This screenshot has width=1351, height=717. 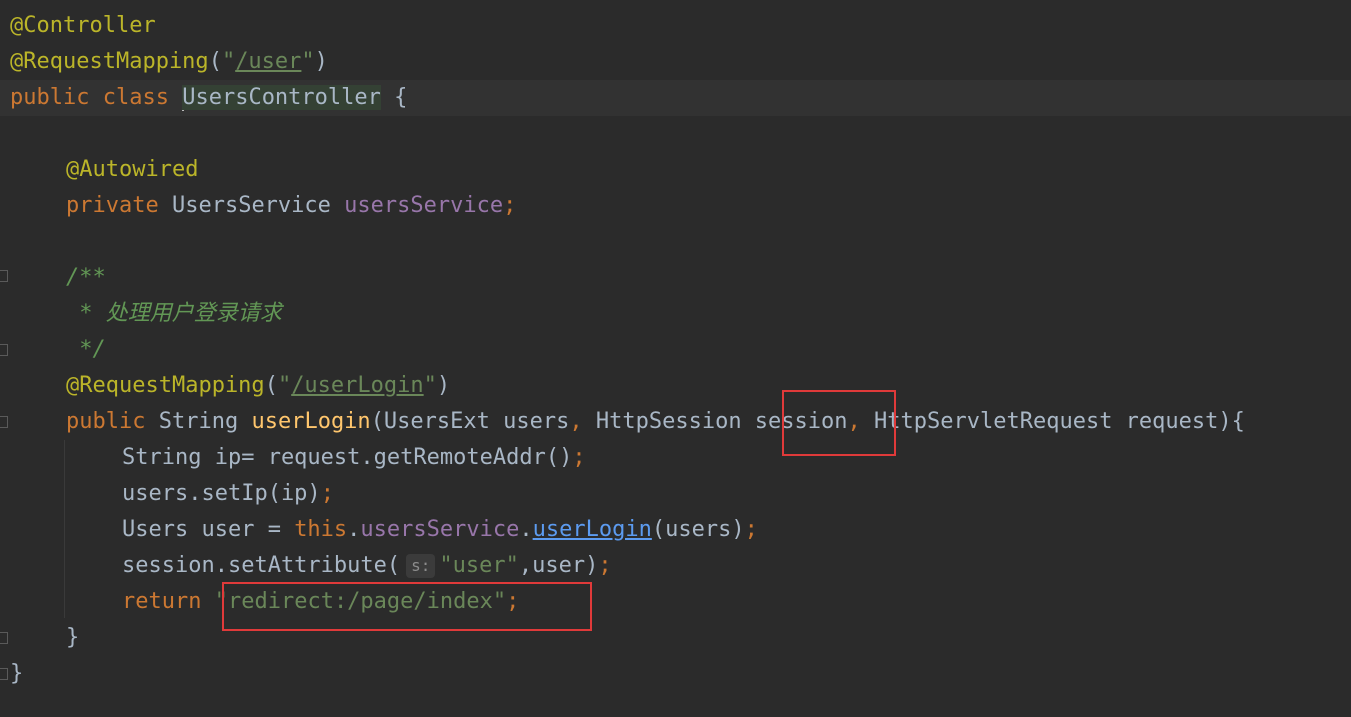 What do you see at coordinates (675, 674) in the screenshot?
I see `code-line-19: }` at bounding box center [675, 674].